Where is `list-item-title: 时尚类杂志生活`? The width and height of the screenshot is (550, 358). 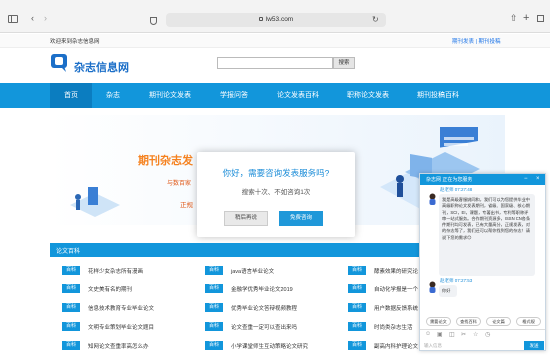 list-item-title: 时尚类杂志生活 is located at coordinates (393, 327).